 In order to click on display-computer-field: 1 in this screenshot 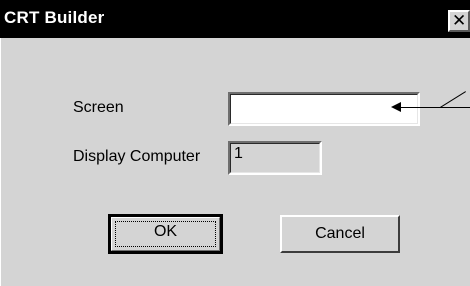, I will do `click(275, 158)`.